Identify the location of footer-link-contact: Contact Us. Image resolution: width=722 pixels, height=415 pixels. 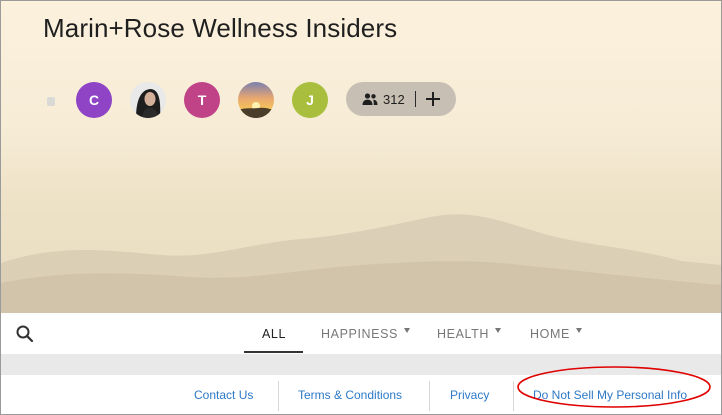
(223, 395).